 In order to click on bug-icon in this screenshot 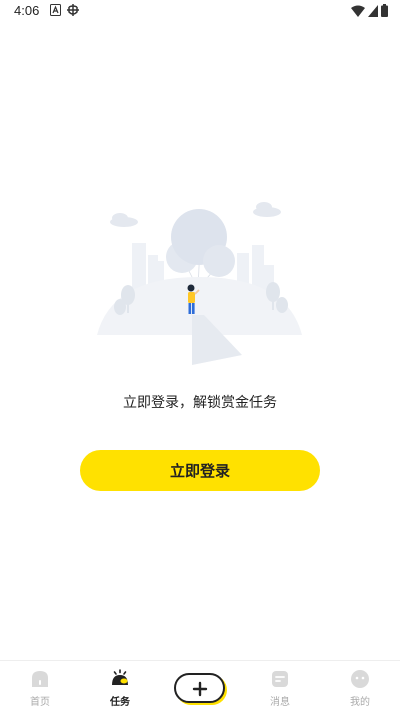, I will do `click(73, 12)`.